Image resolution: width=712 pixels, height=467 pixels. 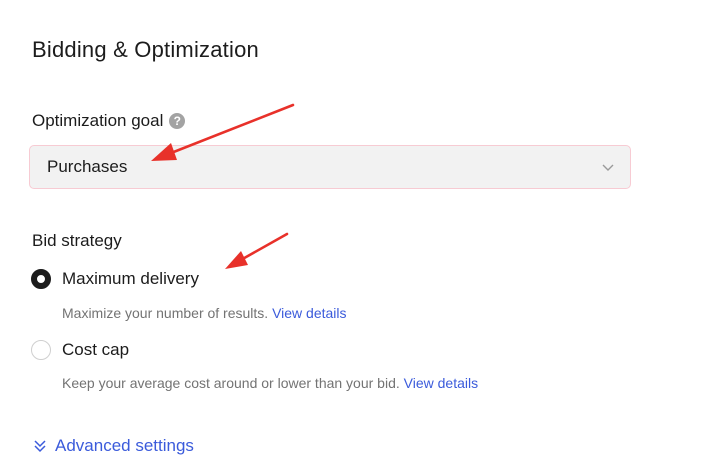 I want to click on optimization-goal-label-row: Optimization goal ?, so click(x=109, y=121).